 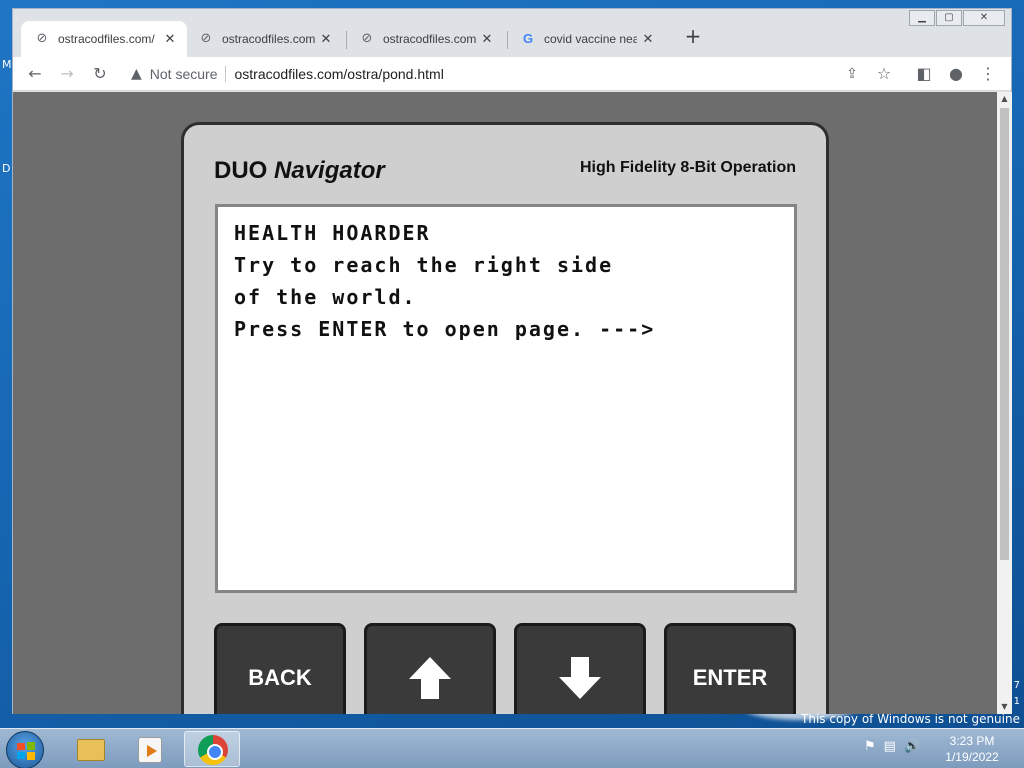 I want to click on brand-name: DUO, so click(x=241, y=170).